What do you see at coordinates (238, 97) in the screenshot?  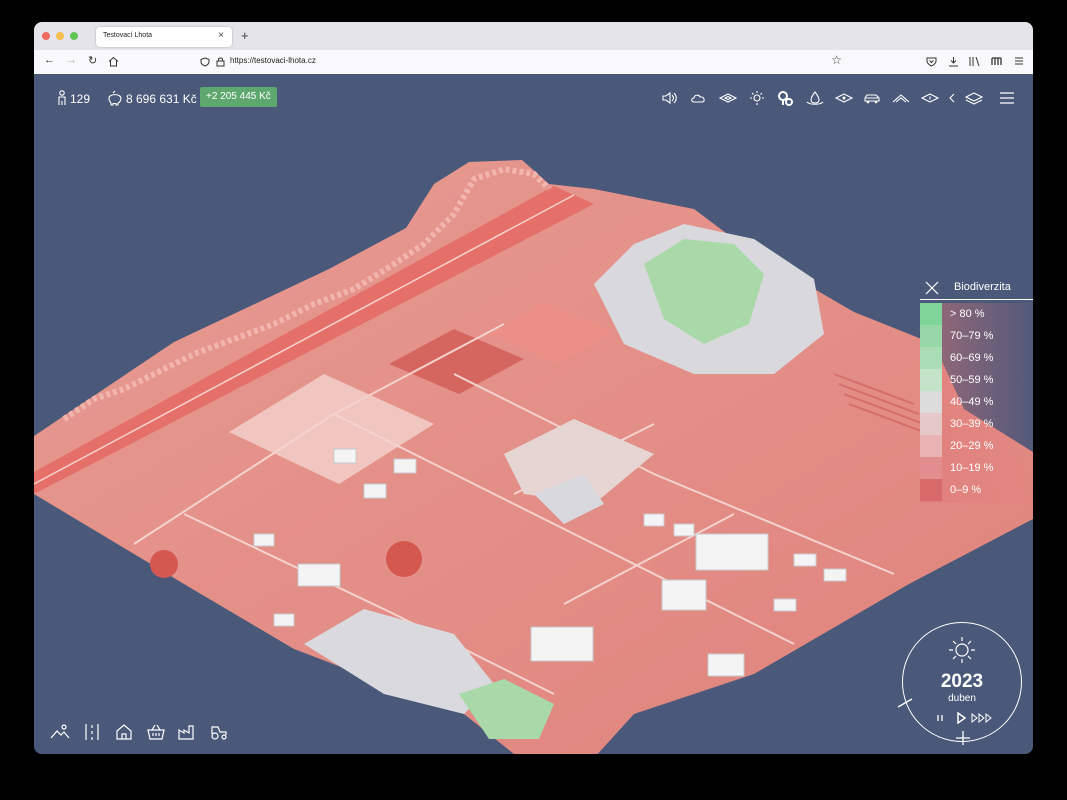 I see `money-delta-badge: +2 205 445 Kč` at bounding box center [238, 97].